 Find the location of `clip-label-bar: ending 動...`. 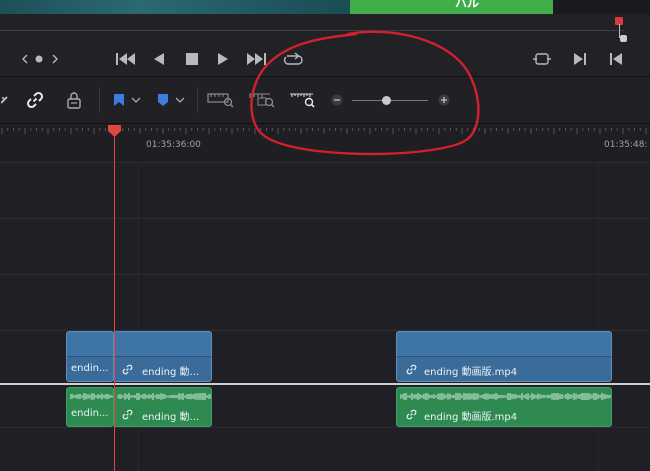

clip-label-bar: ending 動... is located at coordinates (162, 368).